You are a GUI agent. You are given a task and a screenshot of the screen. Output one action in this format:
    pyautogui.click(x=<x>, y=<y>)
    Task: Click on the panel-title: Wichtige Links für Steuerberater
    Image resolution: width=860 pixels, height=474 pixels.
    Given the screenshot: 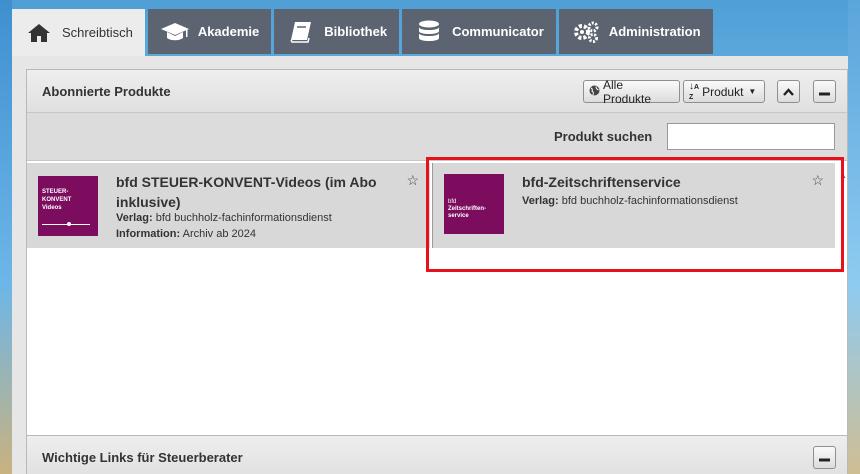 What is the action you would take?
    pyautogui.click(x=142, y=457)
    